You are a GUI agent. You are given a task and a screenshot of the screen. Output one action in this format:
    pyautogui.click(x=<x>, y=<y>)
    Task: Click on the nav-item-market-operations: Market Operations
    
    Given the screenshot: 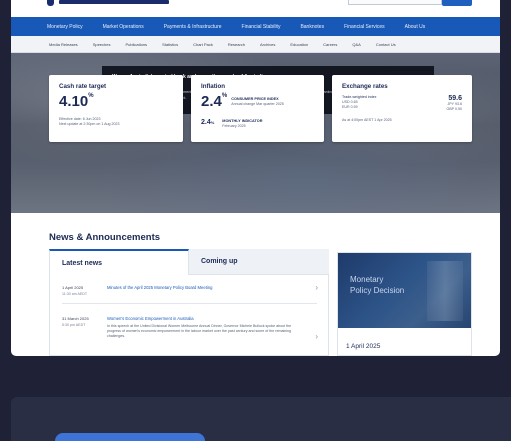 What is the action you would take?
    pyautogui.click(x=123, y=27)
    